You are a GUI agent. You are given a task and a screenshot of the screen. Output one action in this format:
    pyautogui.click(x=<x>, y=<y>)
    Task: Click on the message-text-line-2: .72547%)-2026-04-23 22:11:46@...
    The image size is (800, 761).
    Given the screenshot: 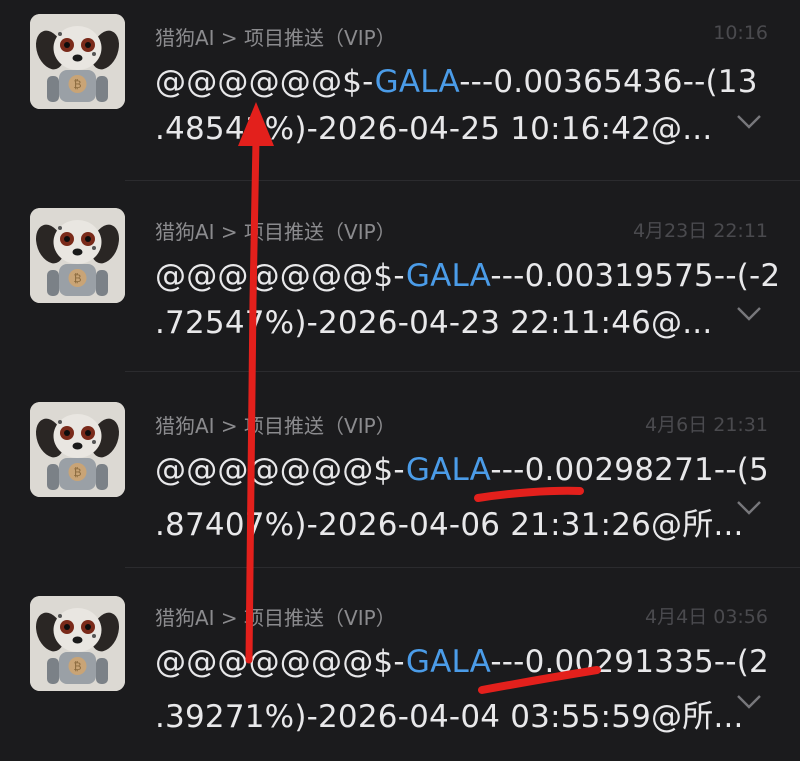 What is the action you would take?
    pyautogui.click(x=434, y=323)
    